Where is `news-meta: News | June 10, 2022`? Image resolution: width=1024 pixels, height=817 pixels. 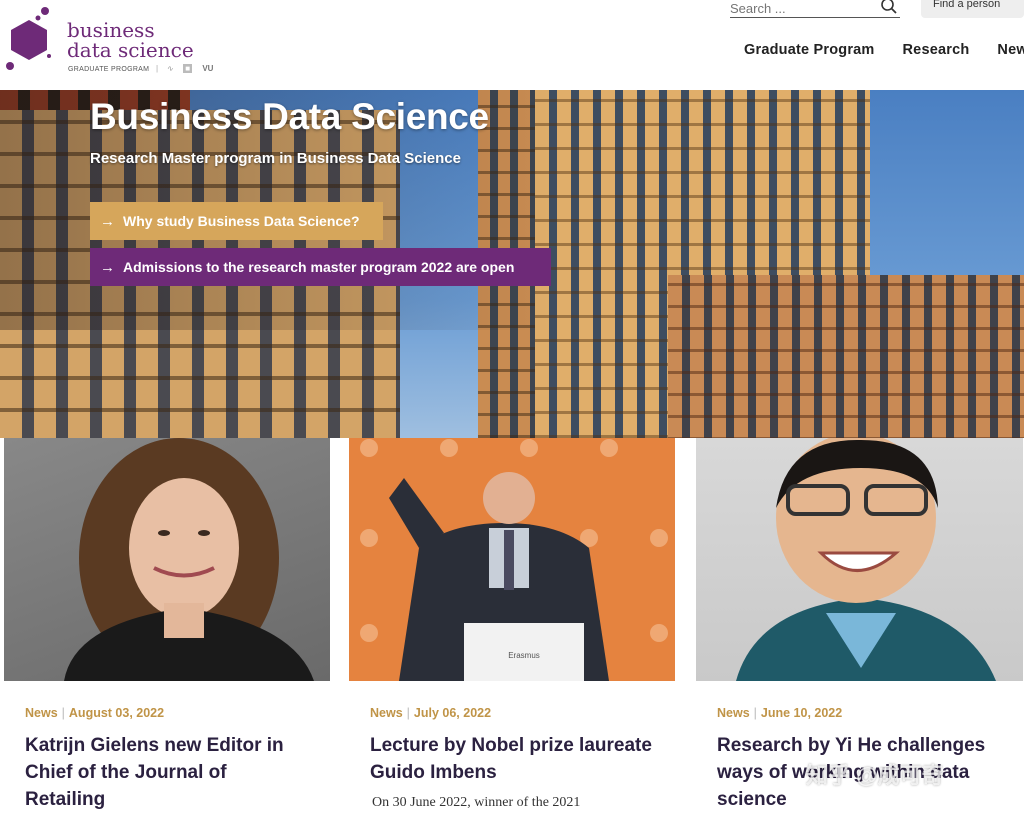 news-meta: News | June 10, 2022 is located at coordinates (779, 713).